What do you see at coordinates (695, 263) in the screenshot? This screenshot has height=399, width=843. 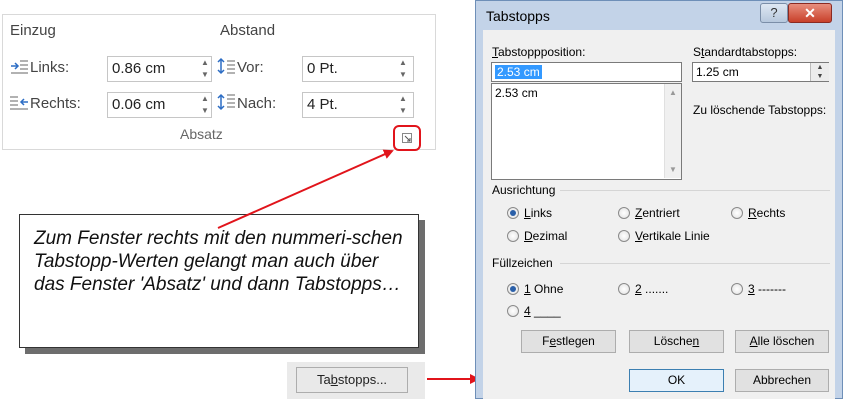 I see `fill-divider` at bounding box center [695, 263].